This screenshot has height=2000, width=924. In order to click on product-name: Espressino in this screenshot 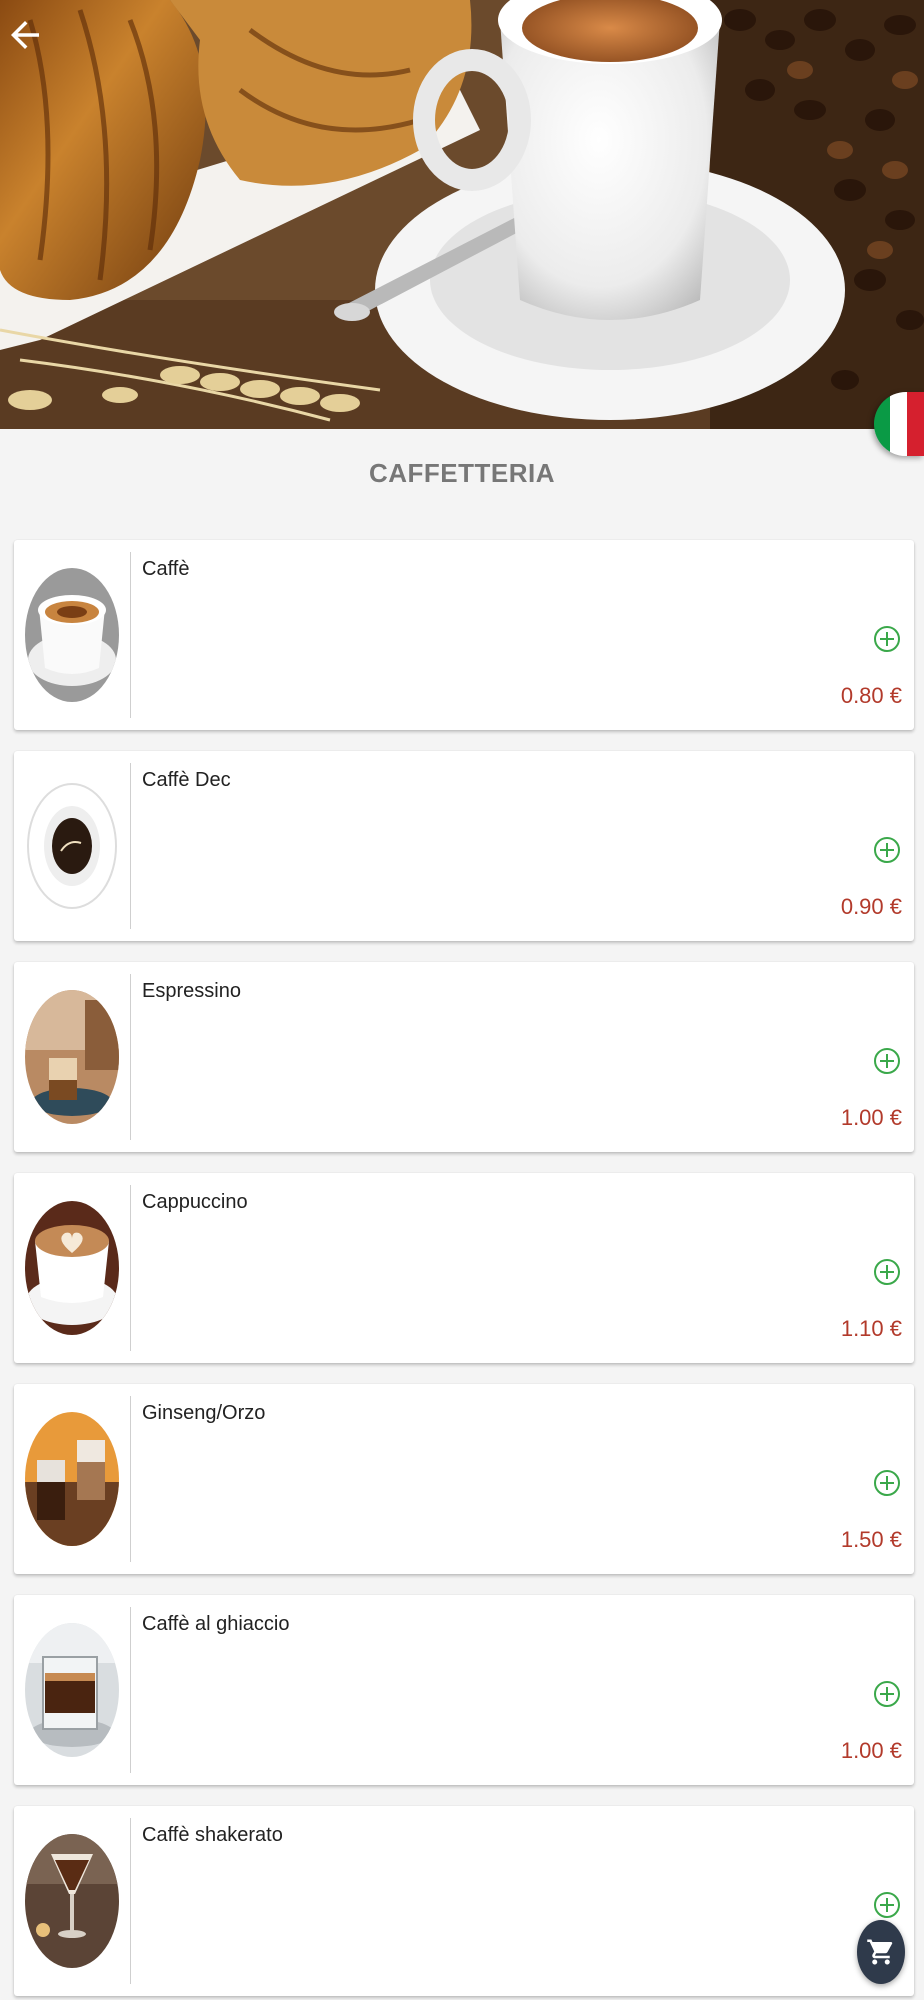, I will do `click(191, 991)`.